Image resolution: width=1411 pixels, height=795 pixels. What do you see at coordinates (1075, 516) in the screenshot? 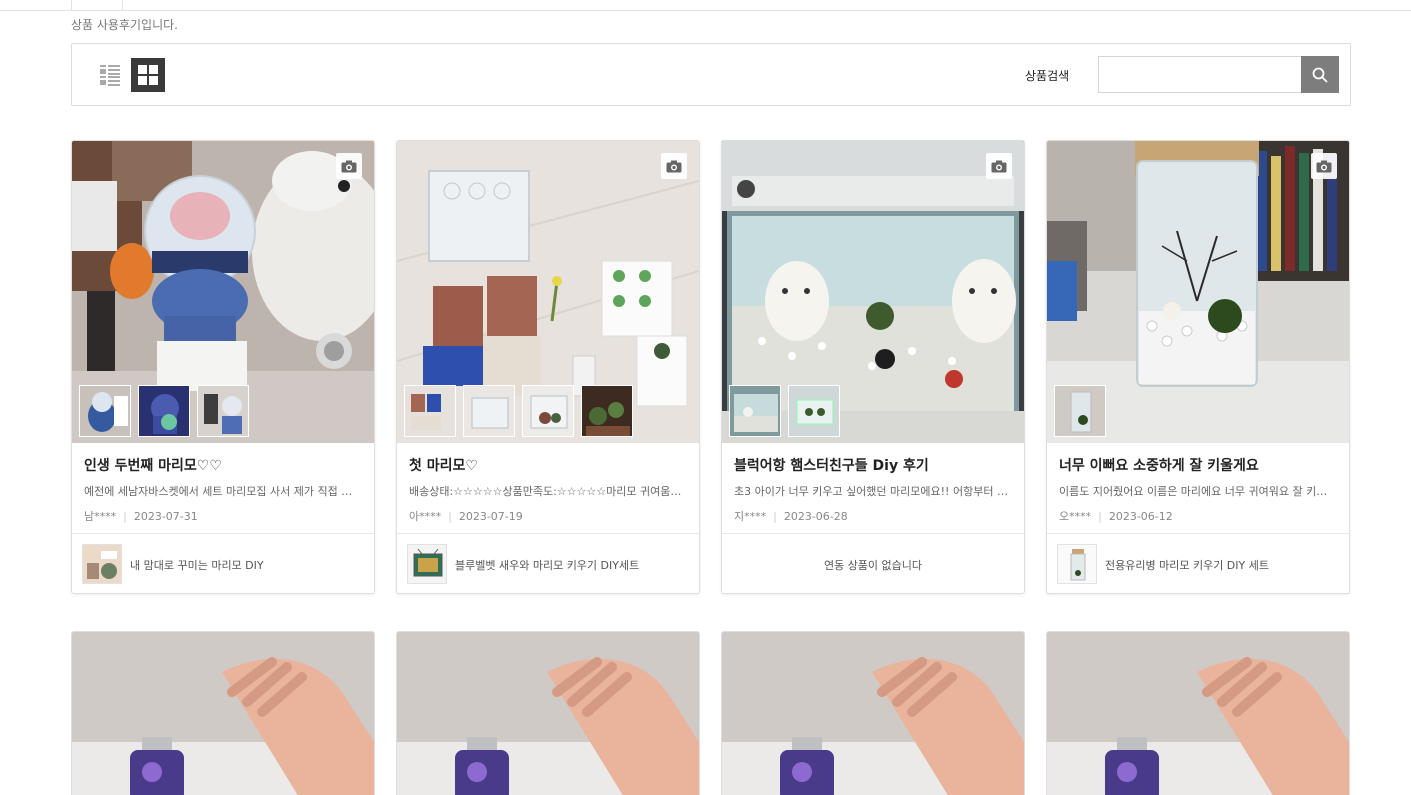
I see `review-author: 오****` at bounding box center [1075, 516].